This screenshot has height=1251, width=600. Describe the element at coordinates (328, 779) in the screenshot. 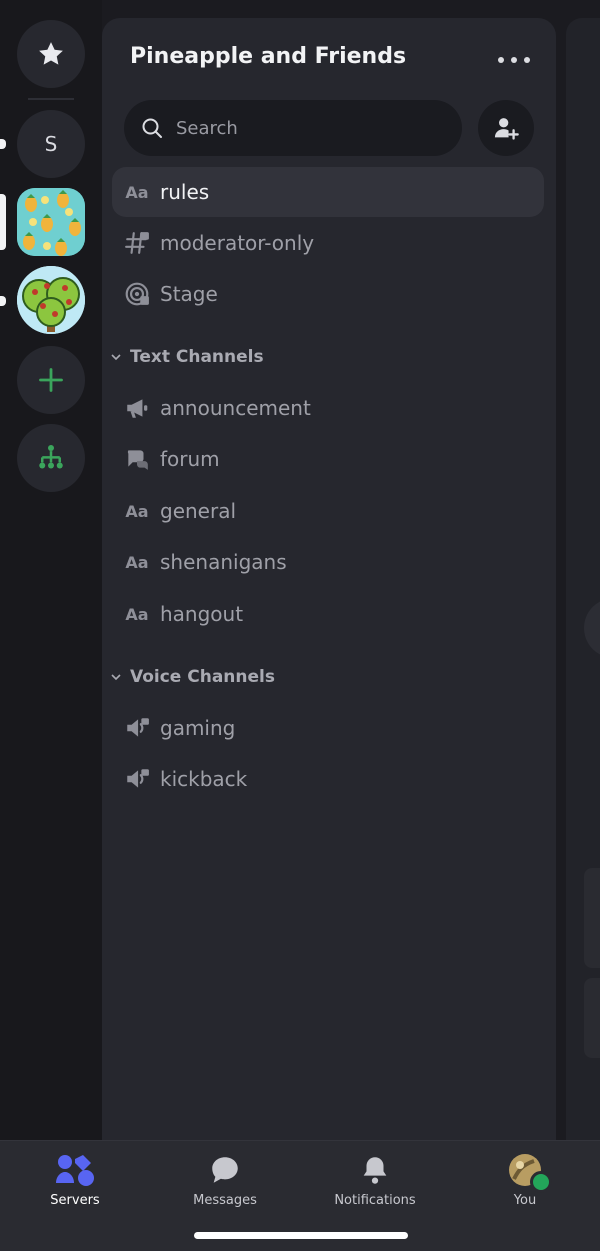

I see `channel-kickback: kickback` at that location.